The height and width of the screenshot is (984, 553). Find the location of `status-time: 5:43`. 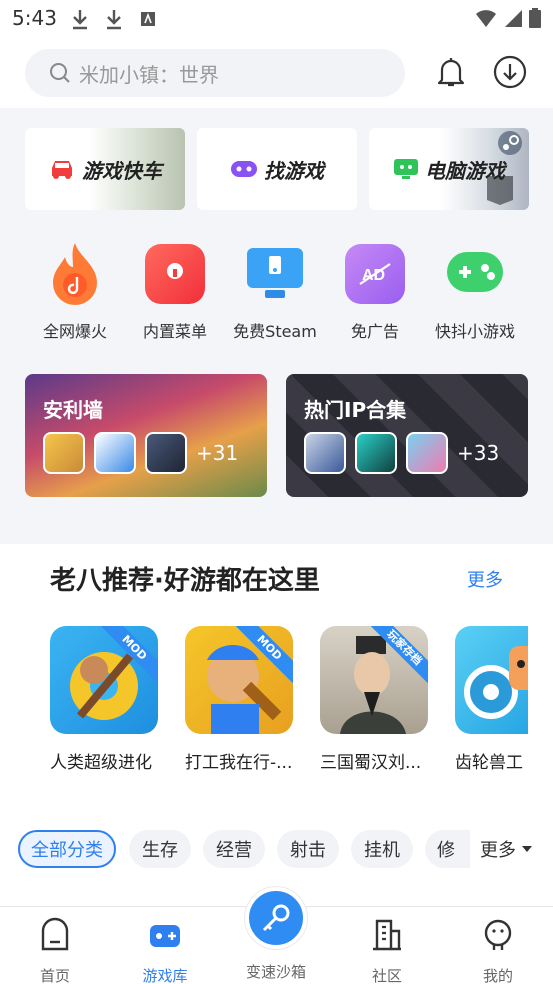

status-time: 5:43 is located at coordinates (34, 18).